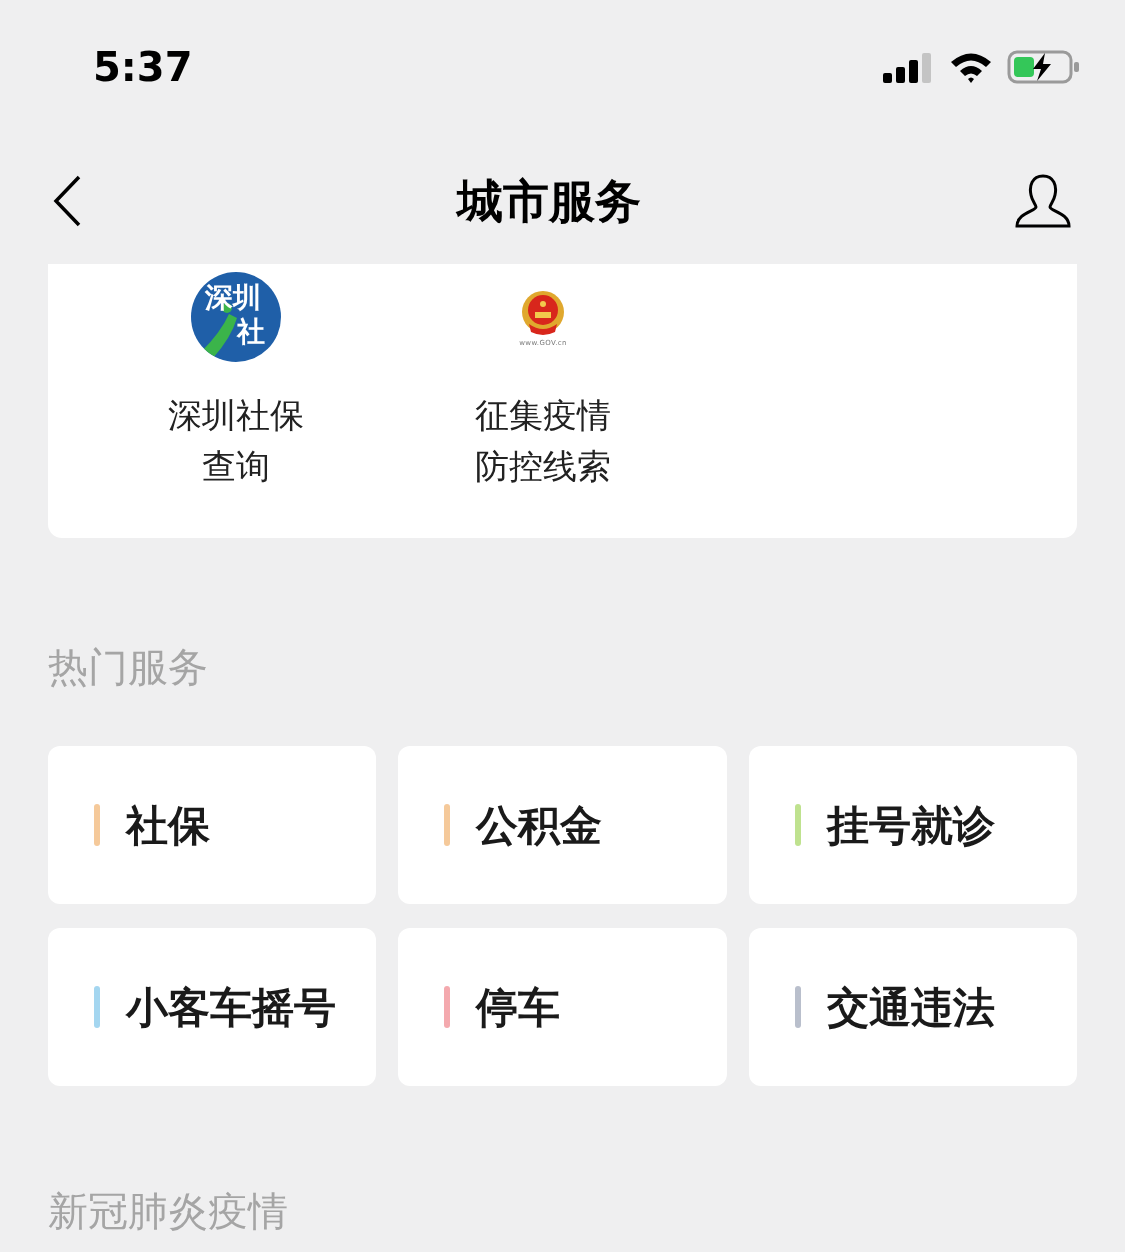  Describe the element at coordinates (236, 441) in the screenshot. I see `service-label: 深圳社保 查询` at that location.